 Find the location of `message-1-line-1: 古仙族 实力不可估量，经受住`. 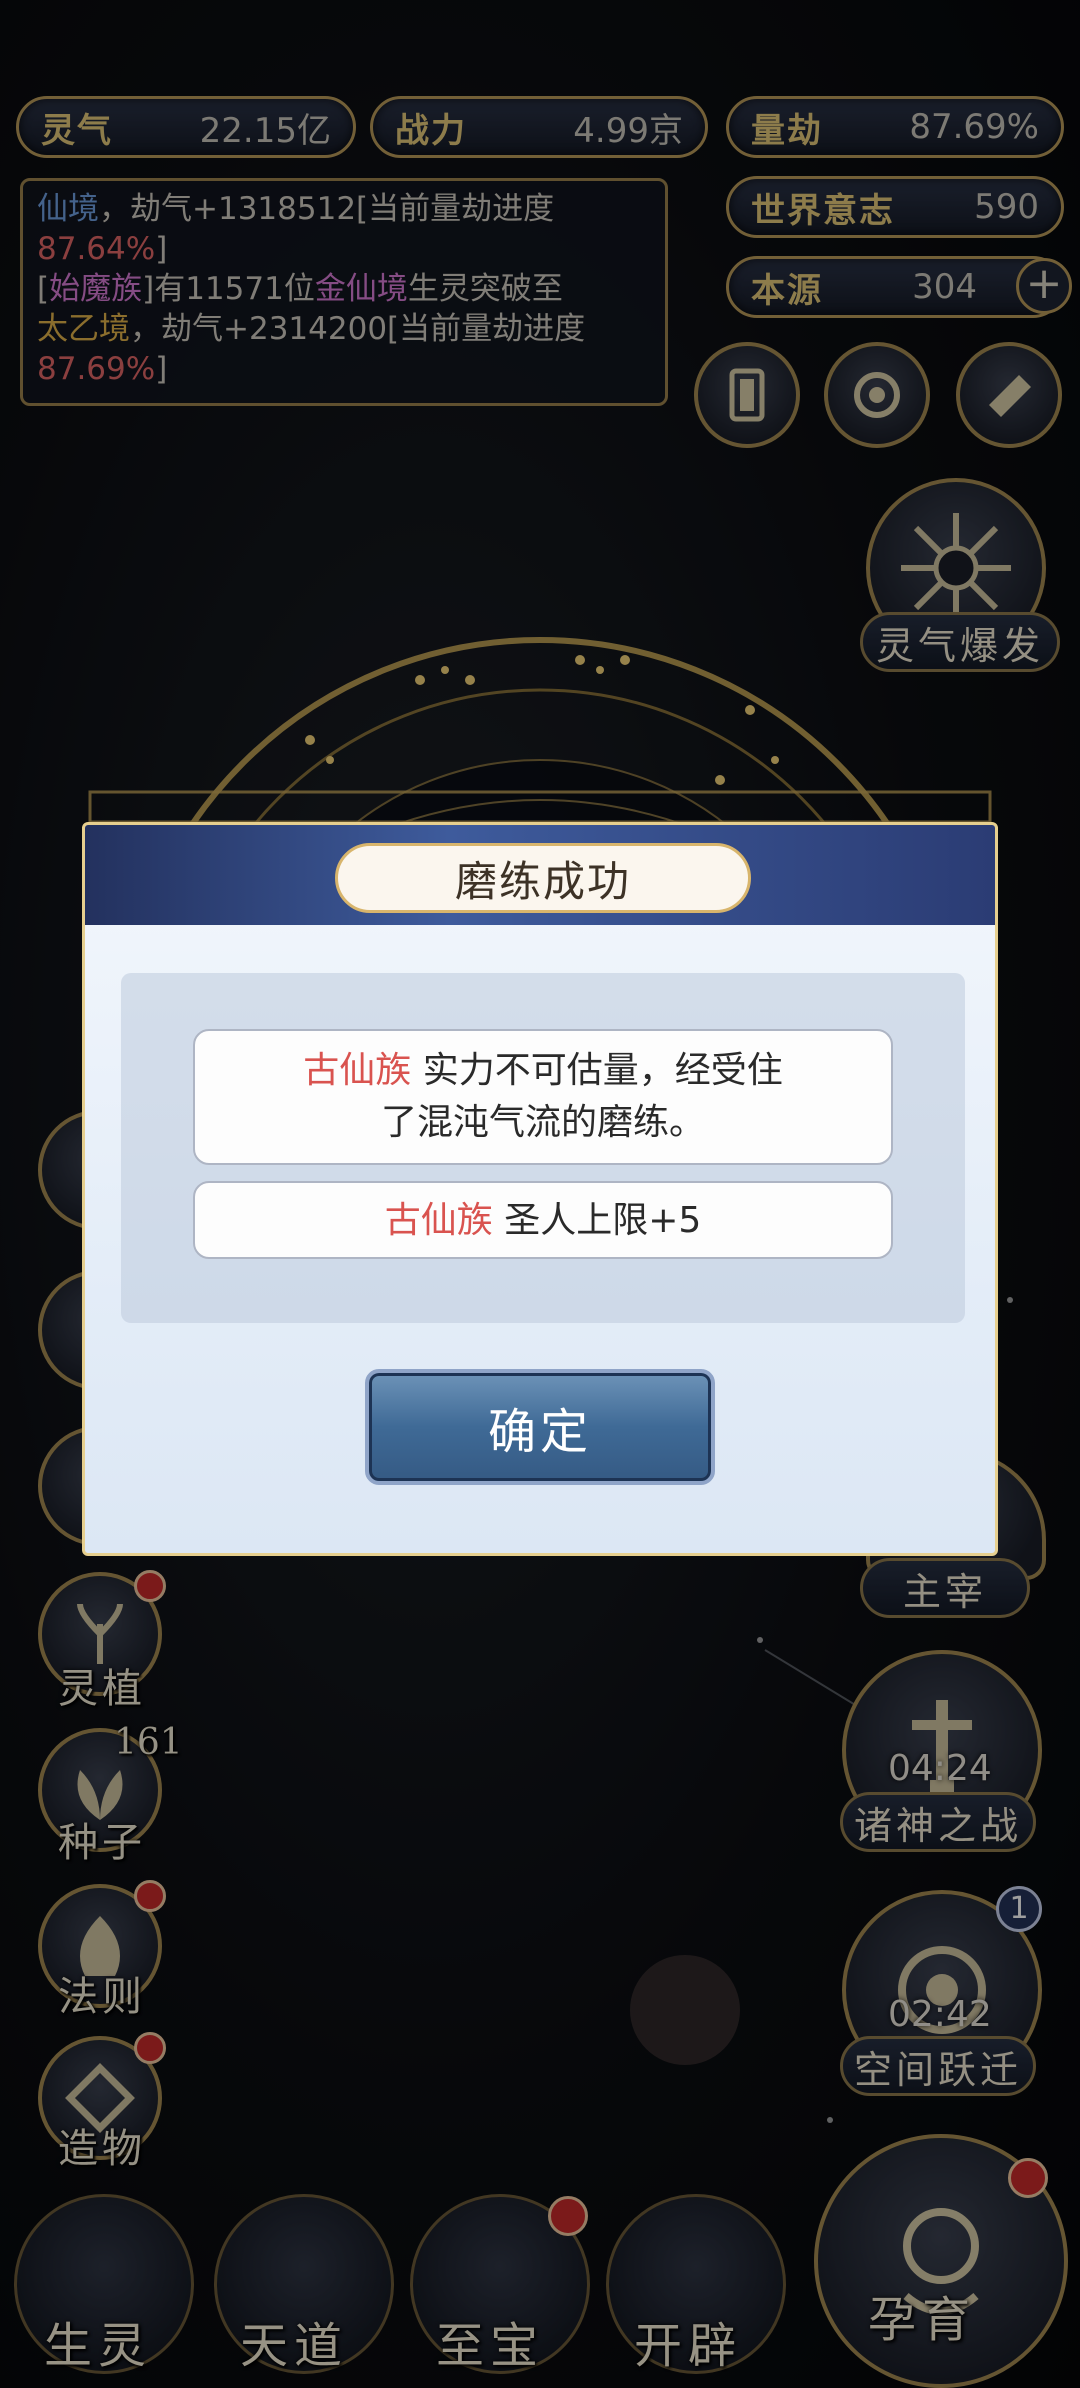

message-1-line-1: 古仙族 实力不可估量，经受住 is located at coordinates (543, 1071).